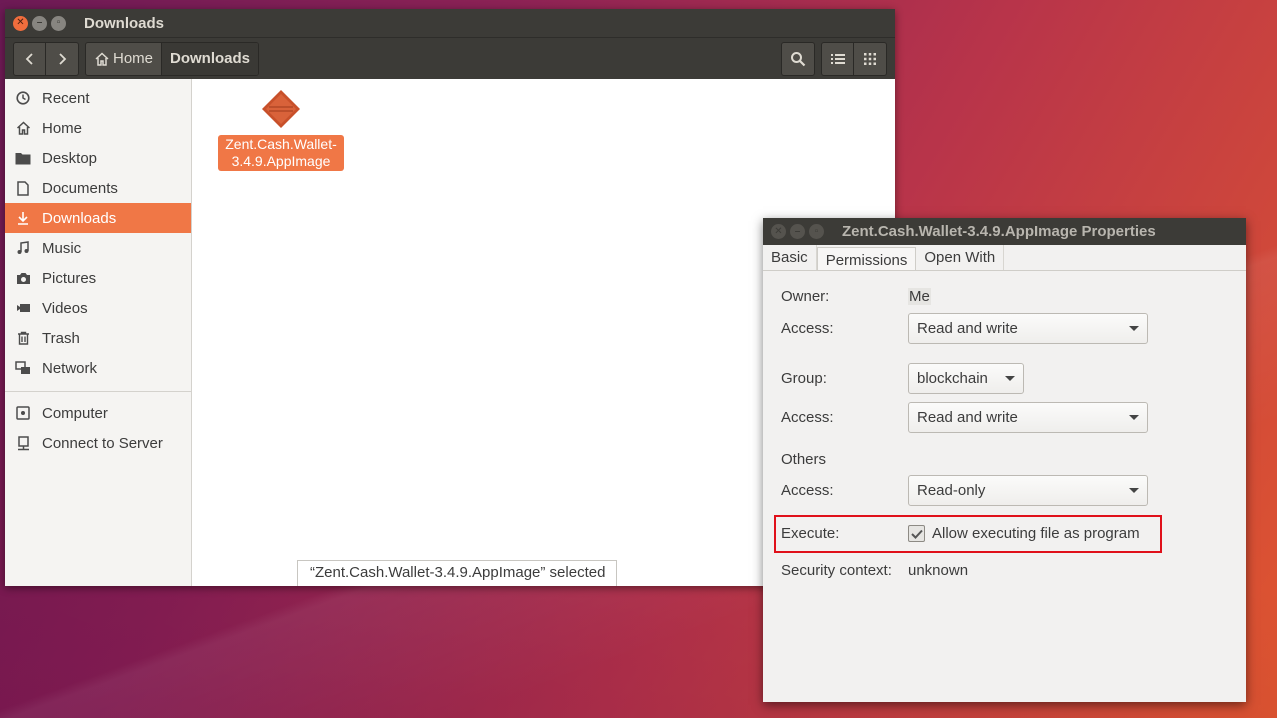  Describe the element at coordinates (866, 258) in the screenshot. I see `tab-permissions: Permissions` at that location.